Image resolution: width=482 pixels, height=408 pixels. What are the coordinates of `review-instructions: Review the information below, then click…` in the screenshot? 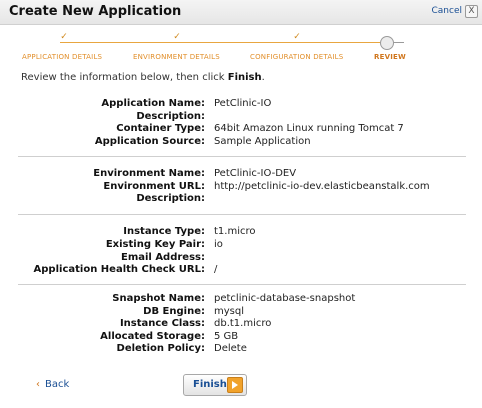 It's located at (143, 77).